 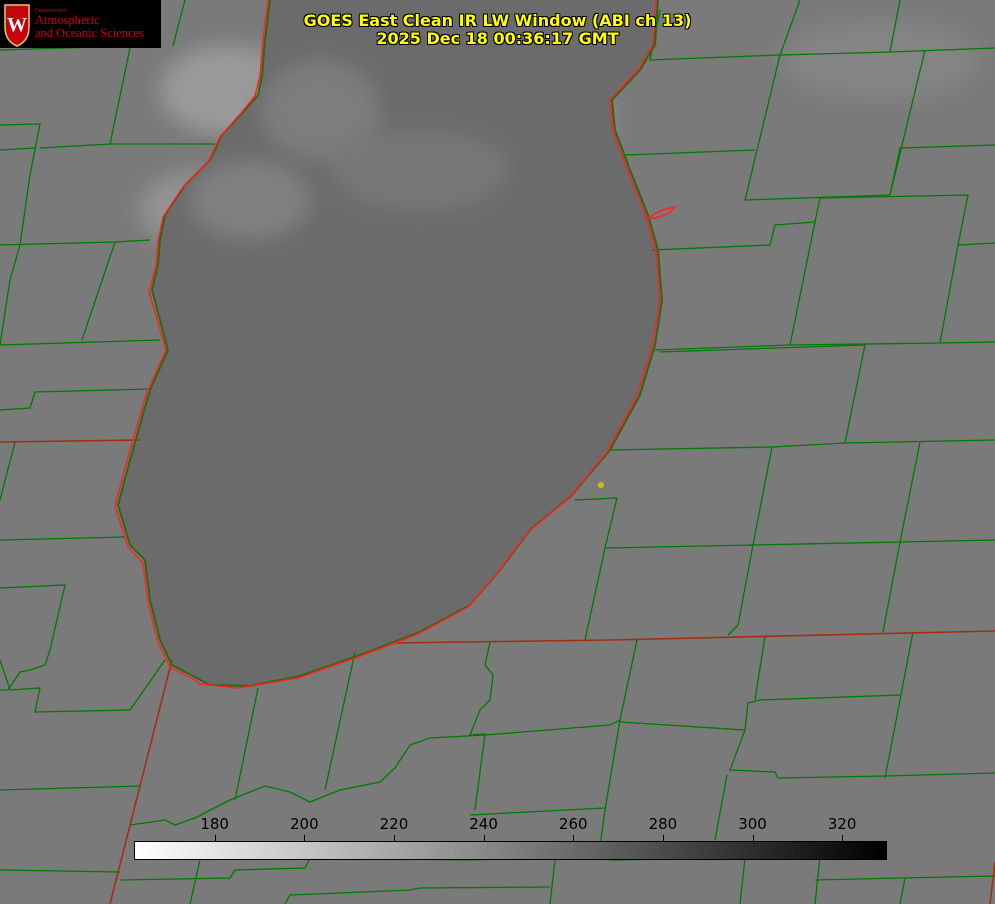 I want to click on colorbar-tick-label: 280, so click(x=663, y=824).